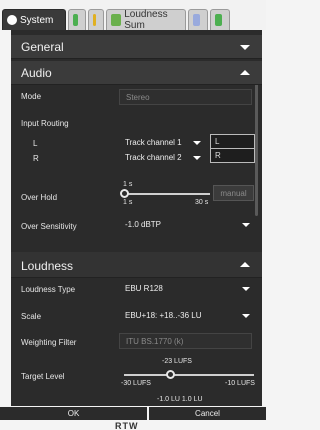  Describe the element at coordinates (31, 316) in the screenshot. I see `scale-label: Scale` at that location.